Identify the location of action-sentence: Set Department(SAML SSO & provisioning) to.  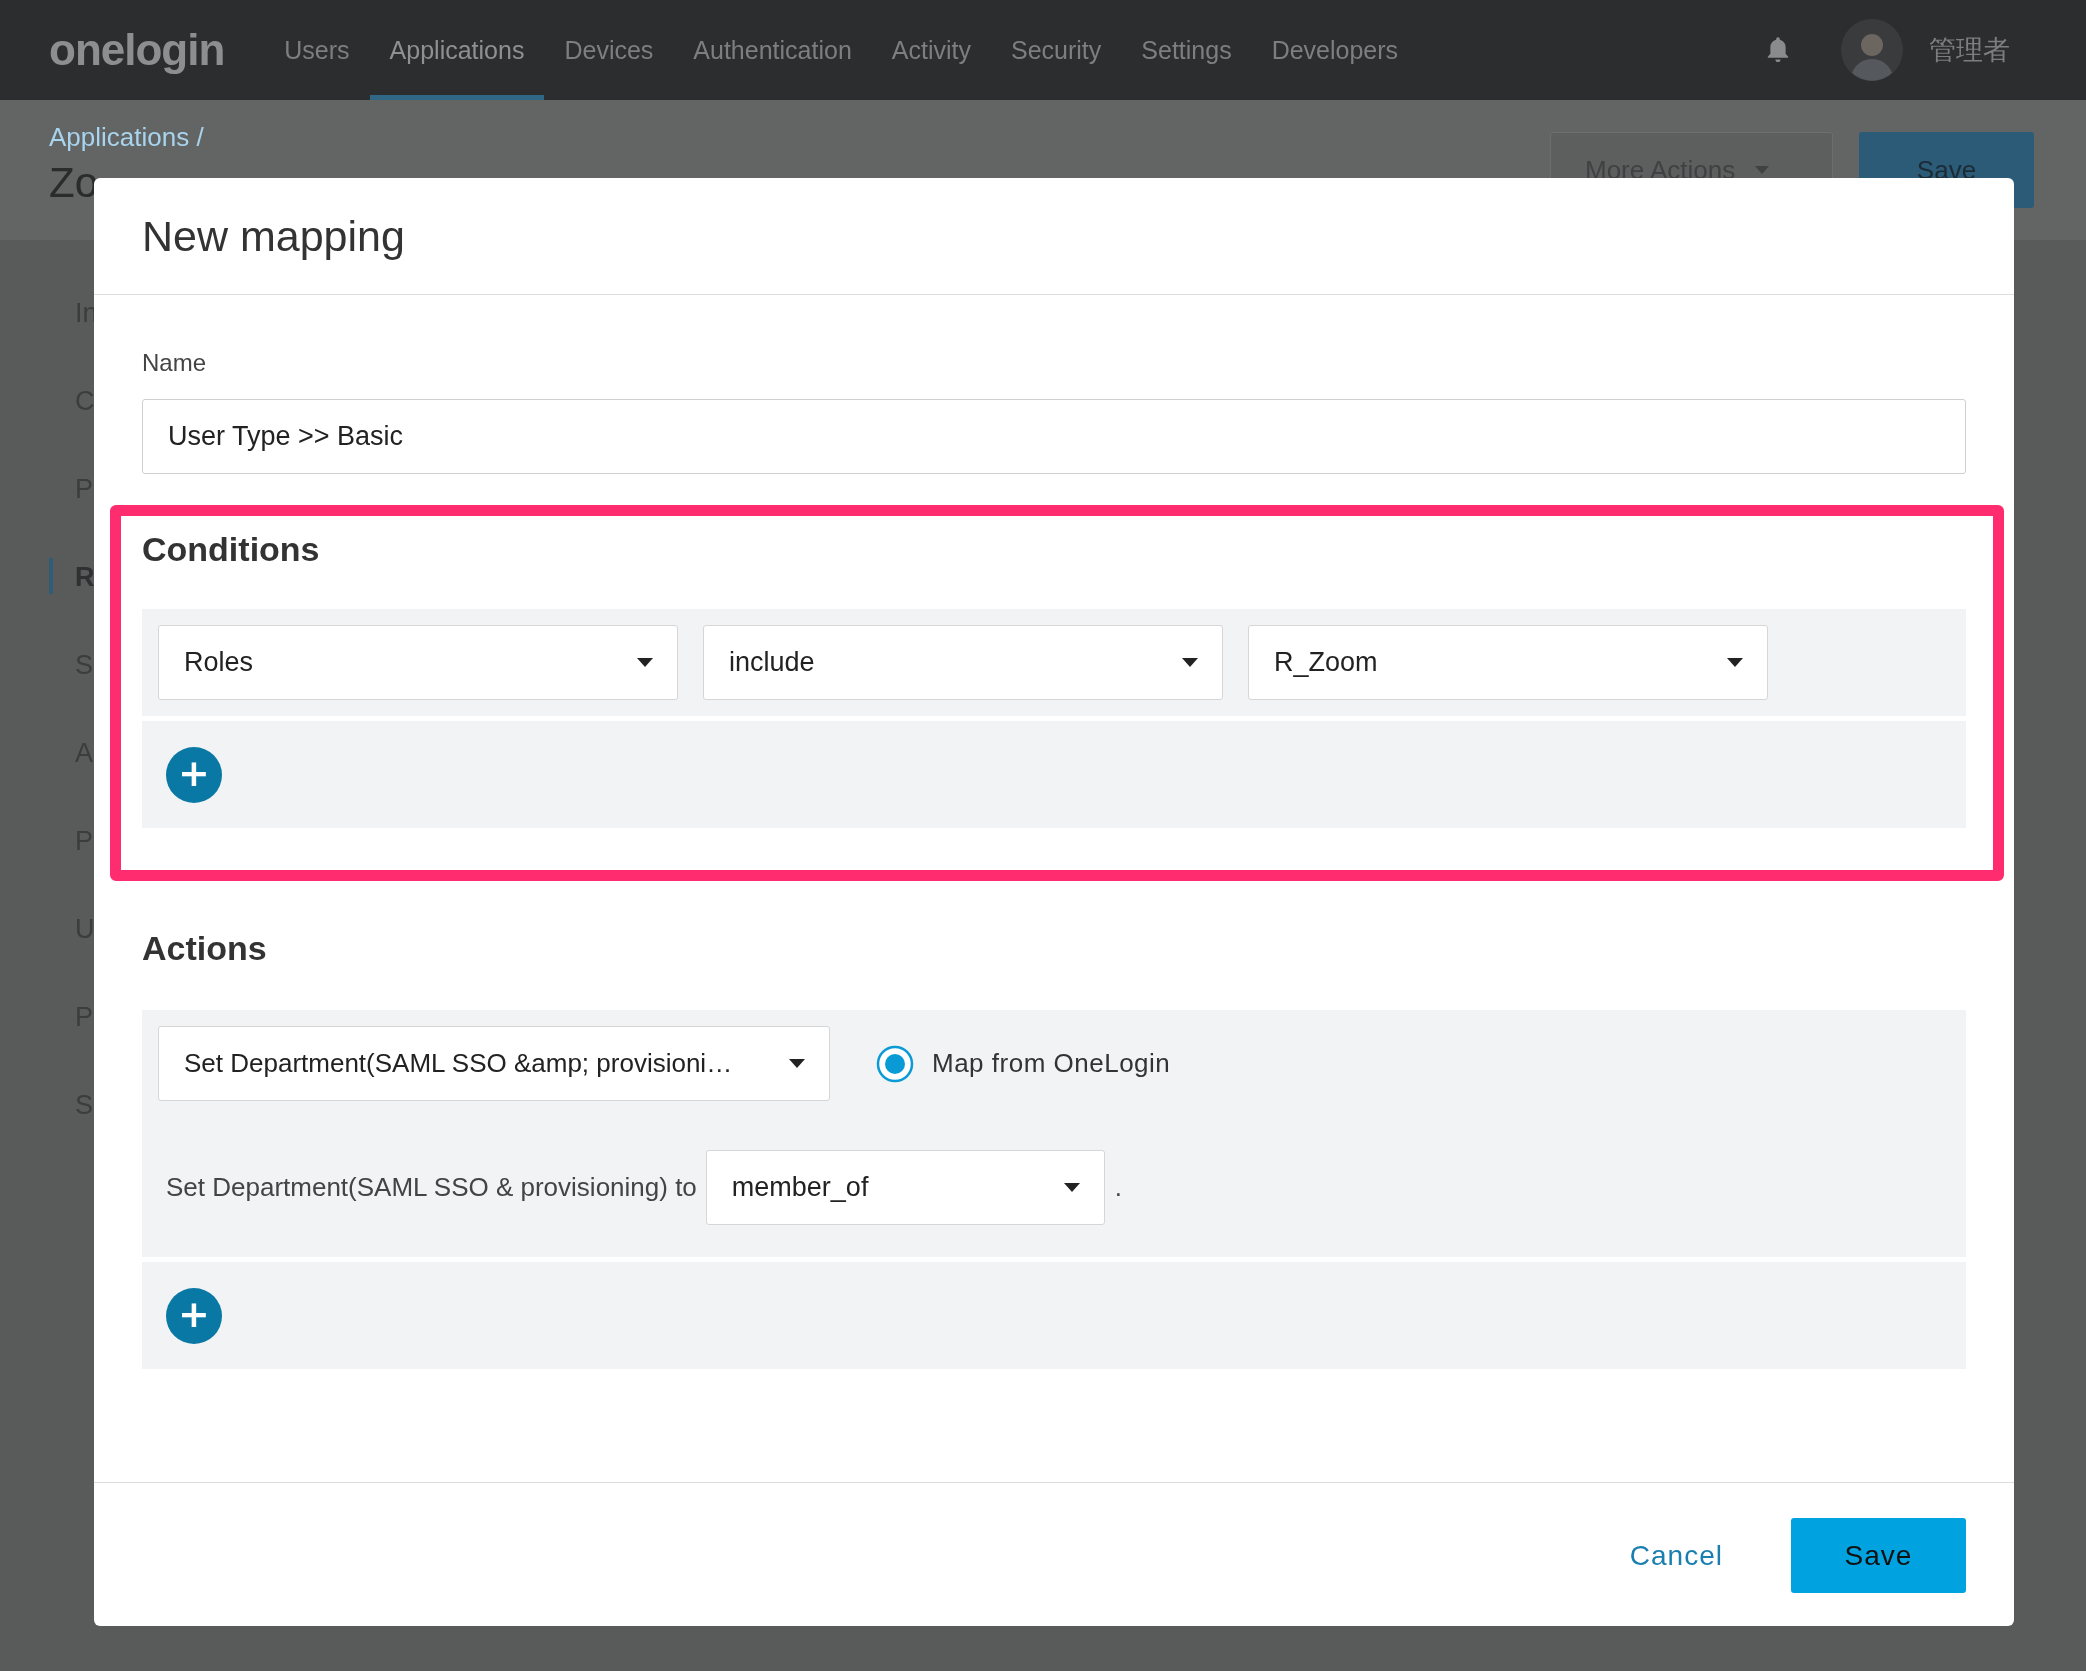
(431, 1187).